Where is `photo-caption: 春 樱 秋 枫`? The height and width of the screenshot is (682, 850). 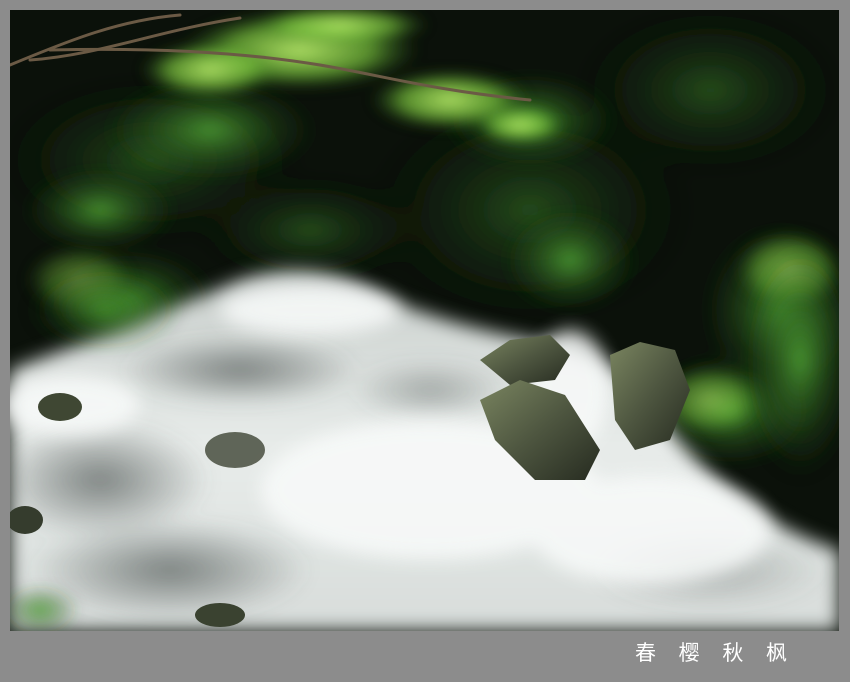
photo-caption: 春 樱 秋 枫 is located at coordinates (714, 653).